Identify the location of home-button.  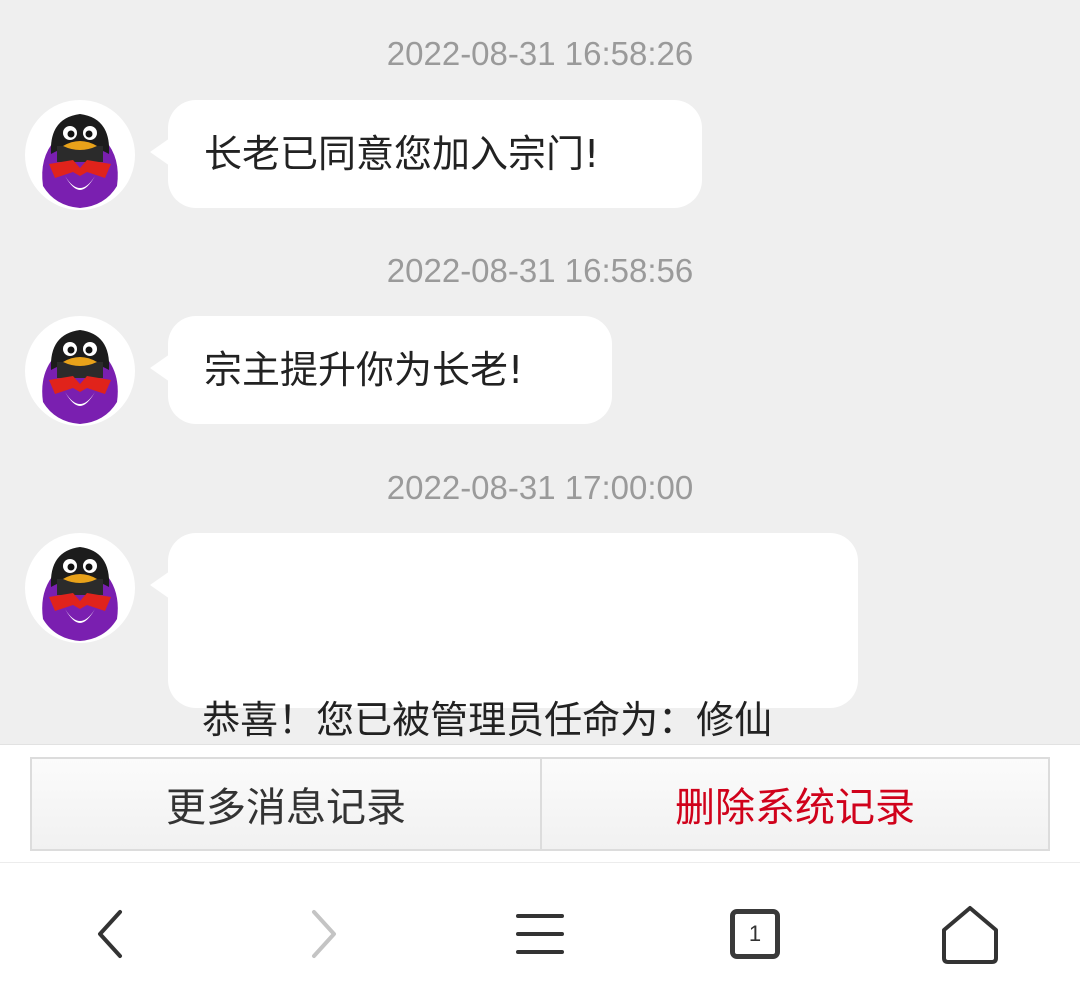
(970, 934).